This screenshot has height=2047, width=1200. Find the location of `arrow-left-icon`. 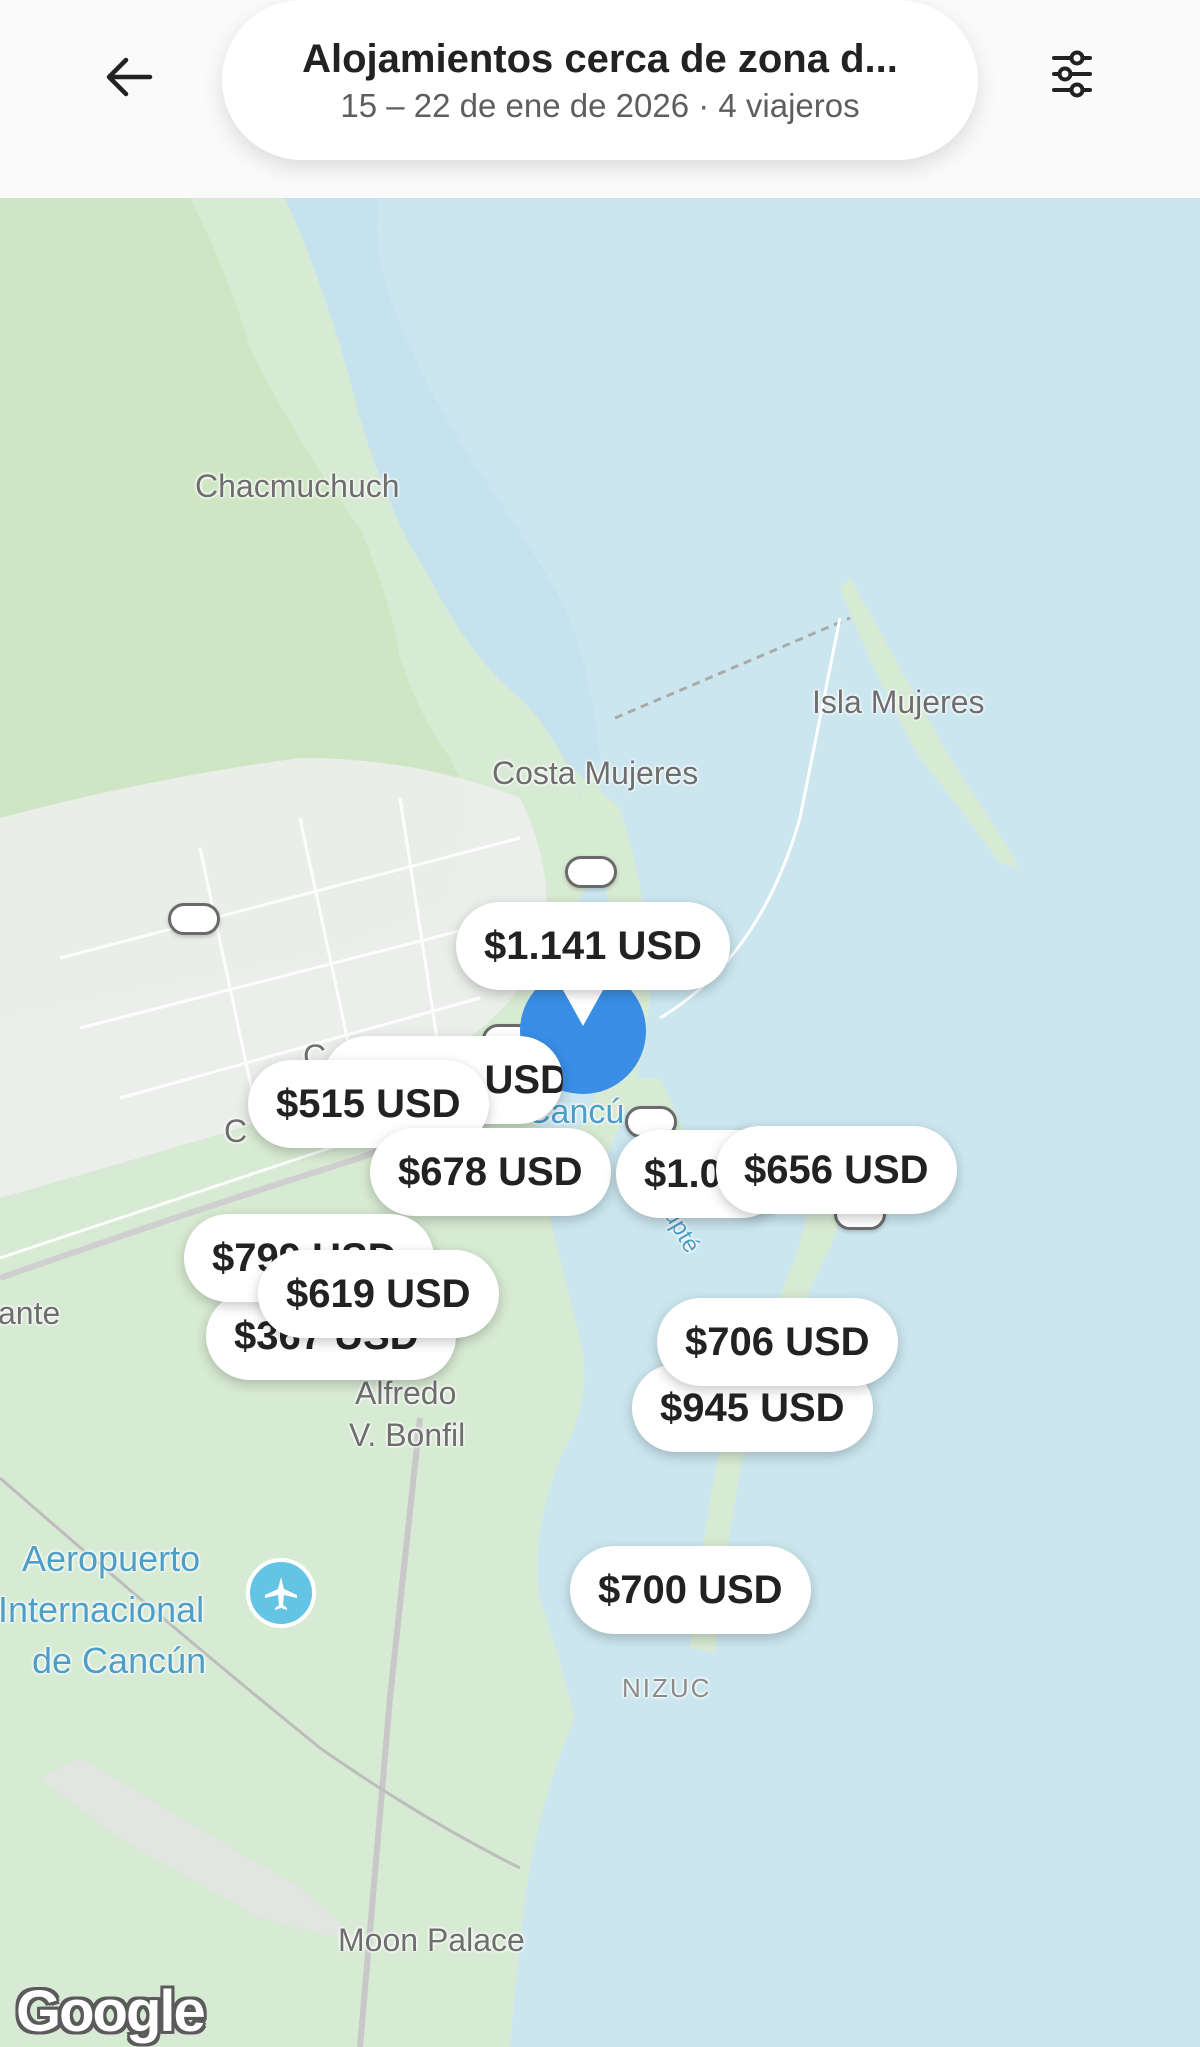

arrow-left-icon is located at coordinates (129, 77).